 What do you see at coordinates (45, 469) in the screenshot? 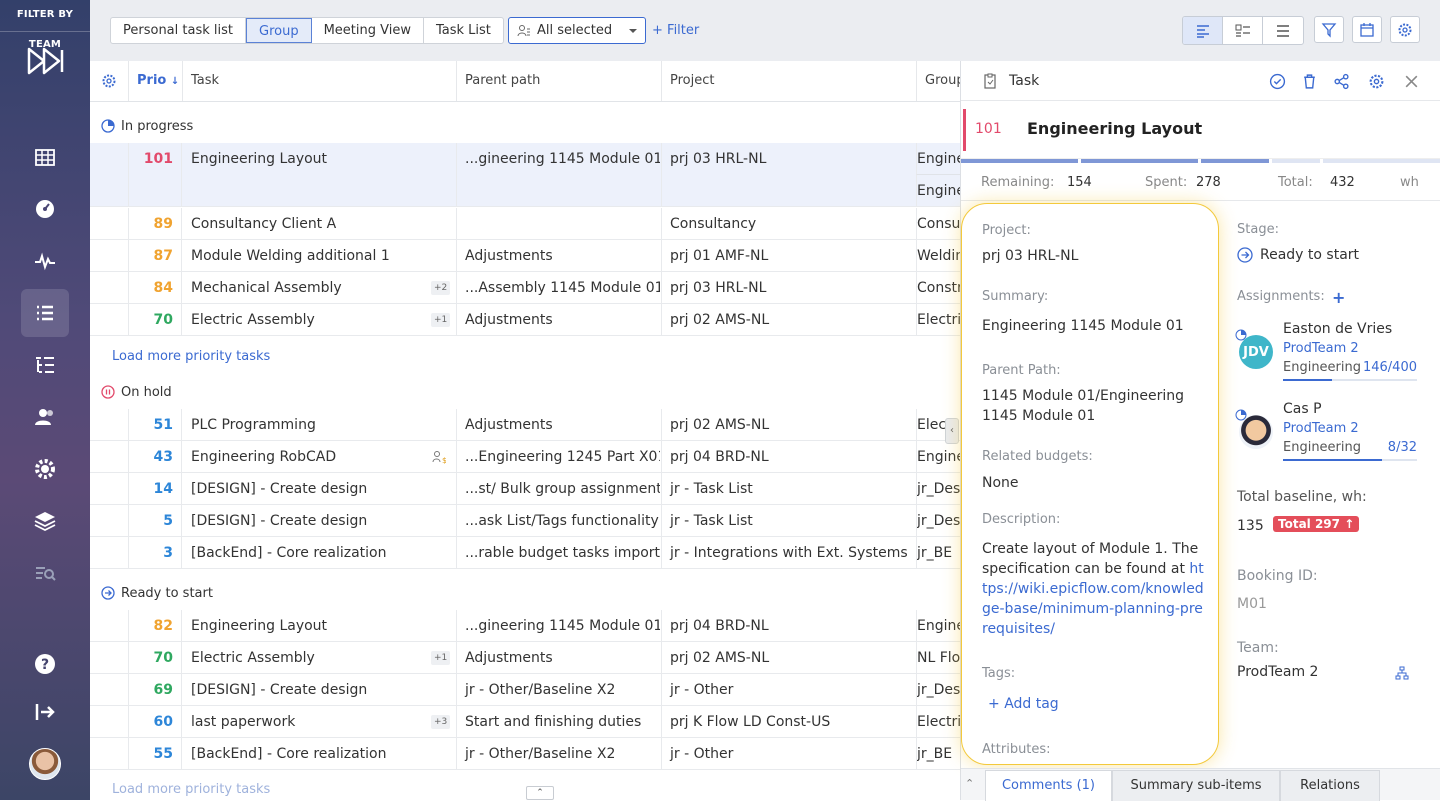
I see `sidebar-settings-icon` at bounding box center [45, 469].